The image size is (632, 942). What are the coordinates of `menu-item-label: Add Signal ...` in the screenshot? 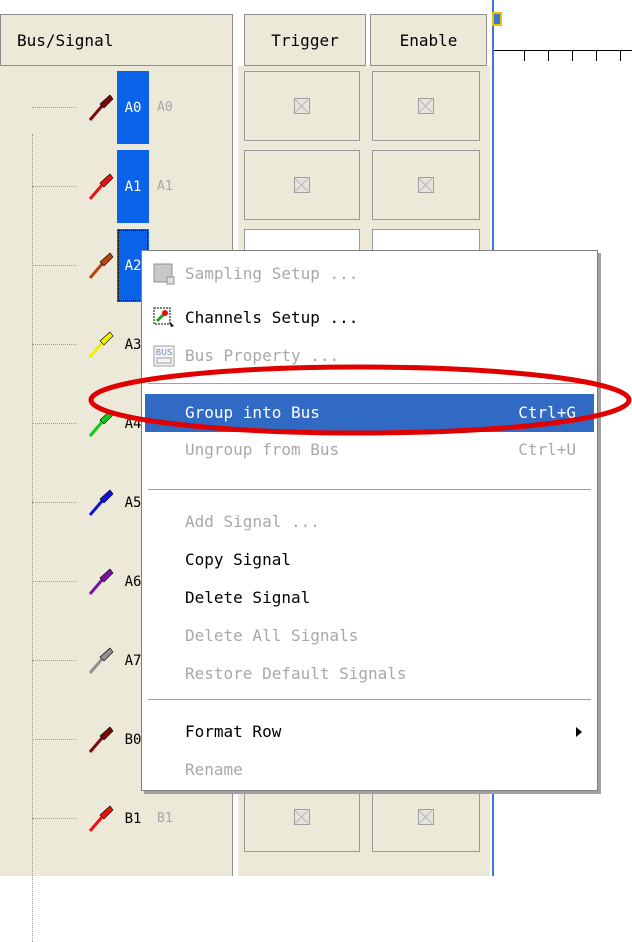 It's located at (252, 521).